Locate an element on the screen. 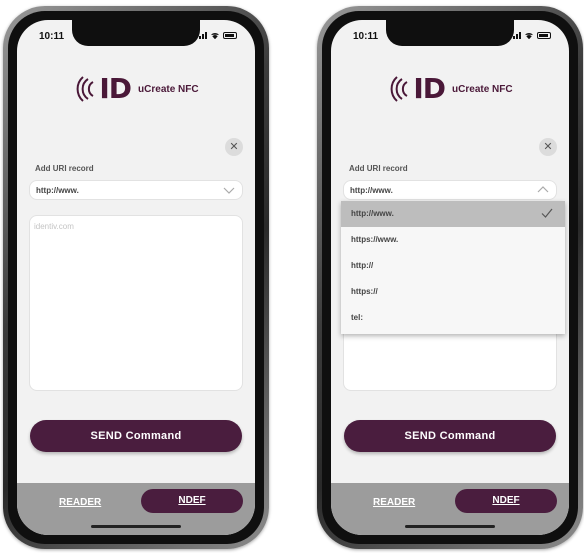 The height and width of the screenshot is (553, 584). dropdown-option-label: http:// is located at coordinates (362, 265).